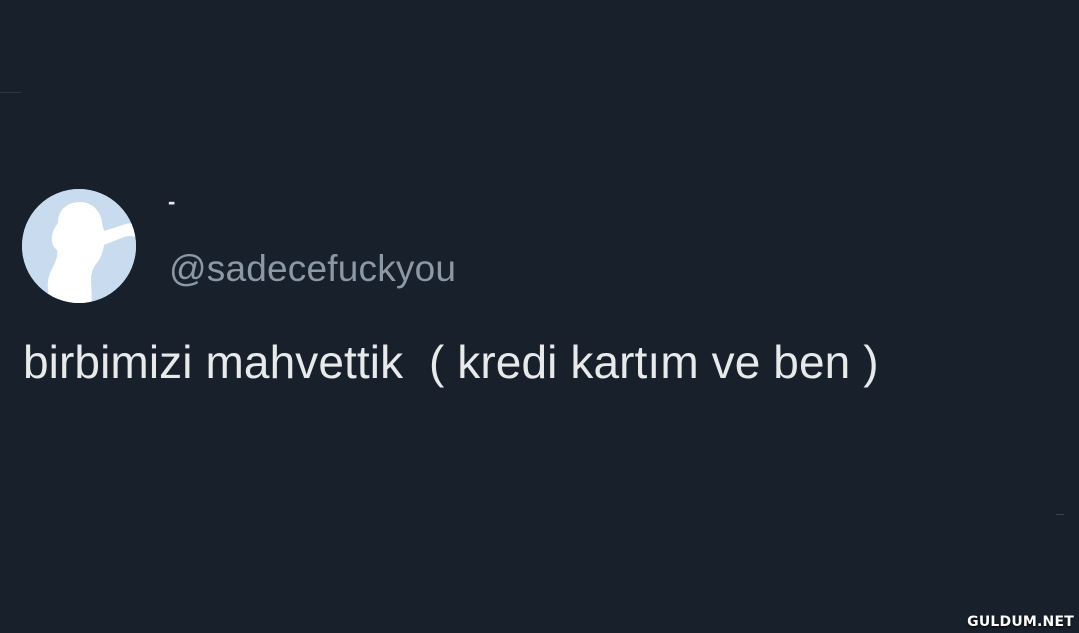 The width and height of the screenshot is (1079, 633). What do you see at coordinates (1060, 514) in the screenshot?
I see `scroll-indicator` at bounding box center [1060, 514].